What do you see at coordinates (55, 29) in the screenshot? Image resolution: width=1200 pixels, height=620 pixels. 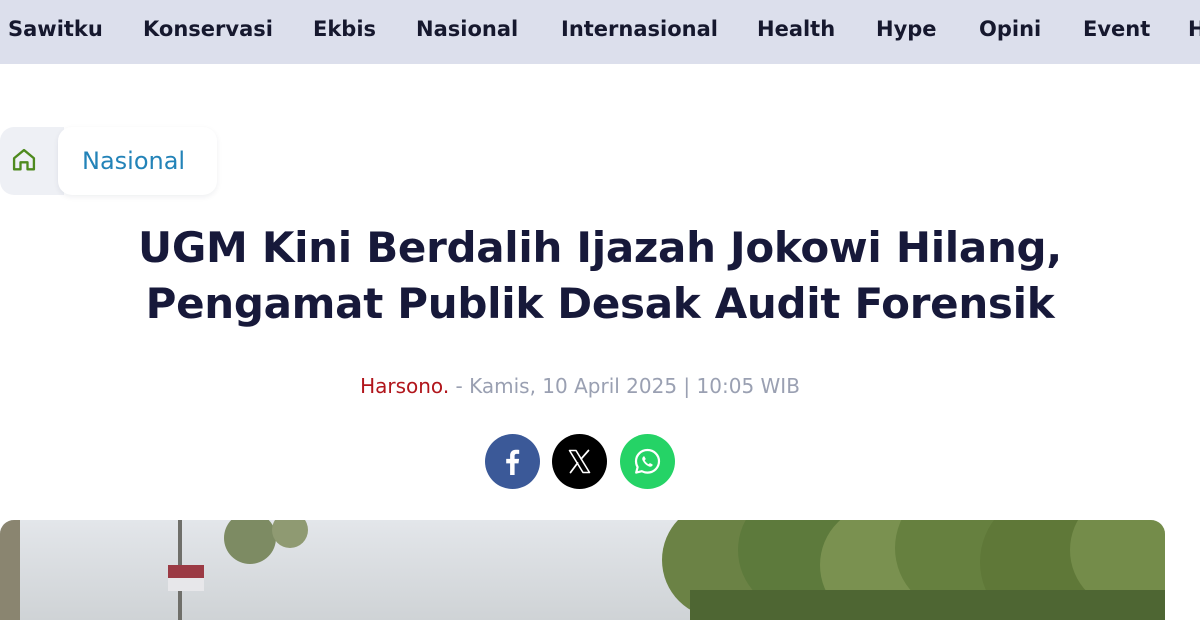 I see `nav-item-sawitku: Sawitku` at bounding box center [55, 29].